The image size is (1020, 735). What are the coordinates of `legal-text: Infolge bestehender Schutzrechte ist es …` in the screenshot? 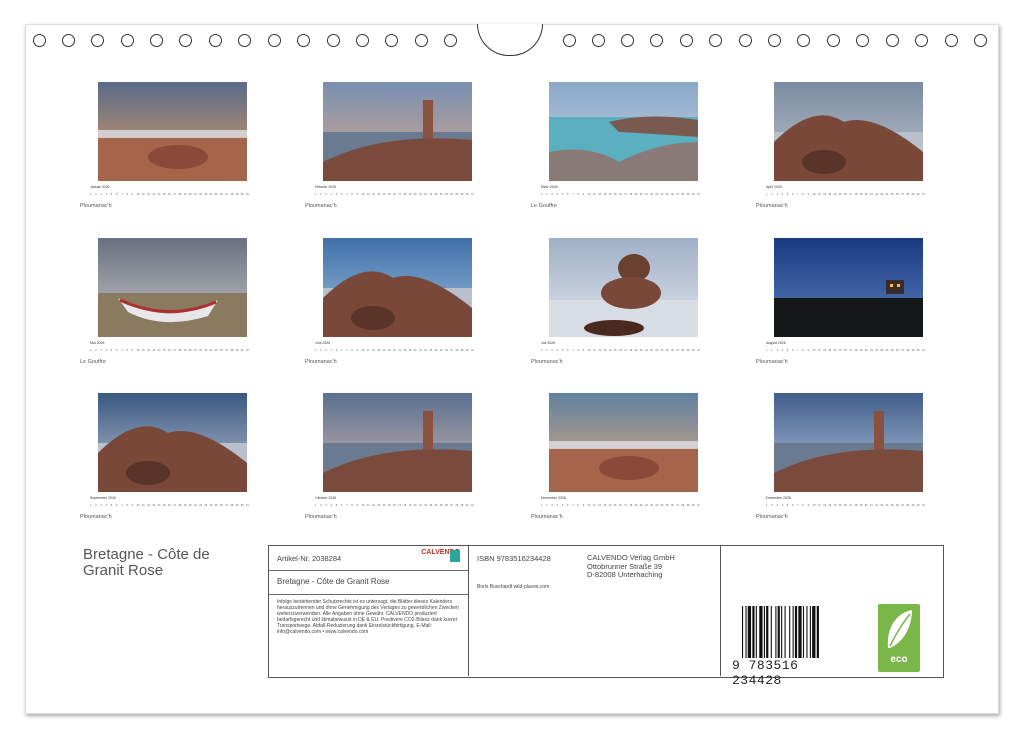 It's located at (368, 617).